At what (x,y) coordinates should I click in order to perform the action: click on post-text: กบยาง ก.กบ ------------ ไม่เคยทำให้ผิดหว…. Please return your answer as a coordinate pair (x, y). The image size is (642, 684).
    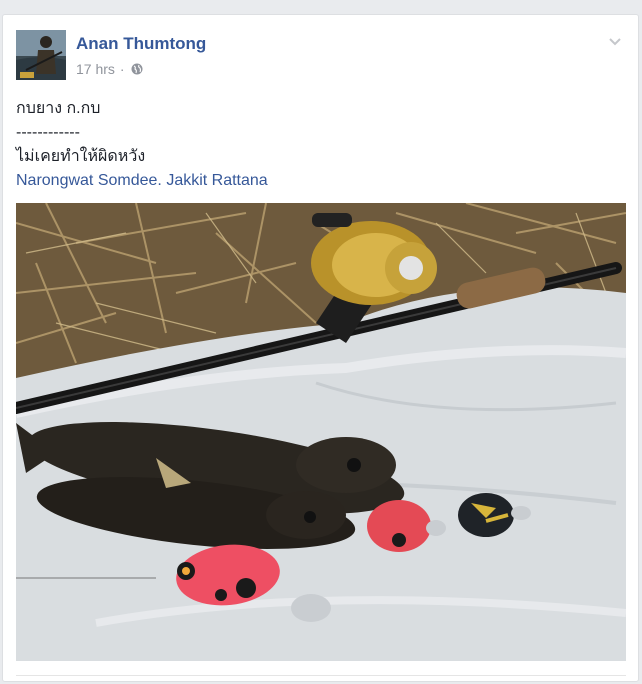
    Looking at the image, I should click on (316, 145).